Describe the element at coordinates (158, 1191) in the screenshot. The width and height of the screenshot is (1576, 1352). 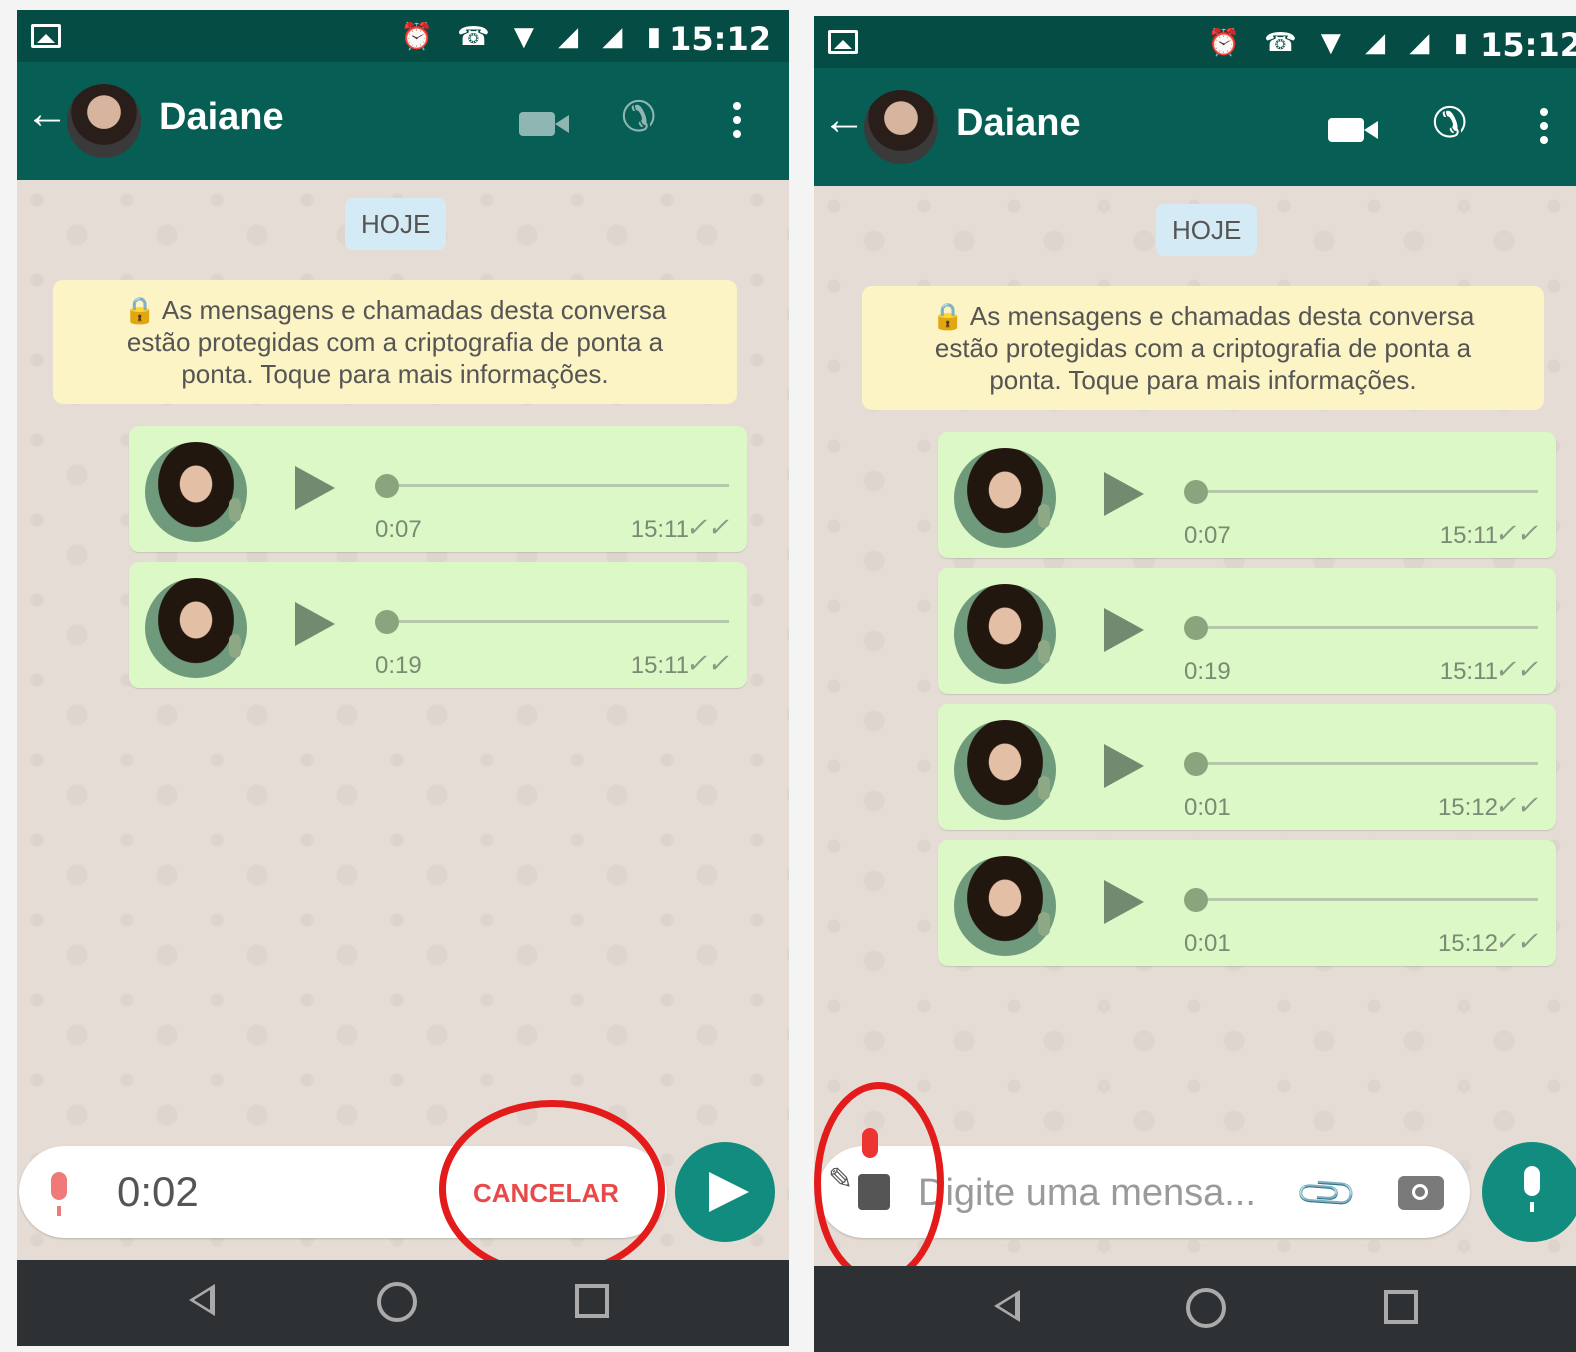
I see `recording-timer: 0:02` at that location.